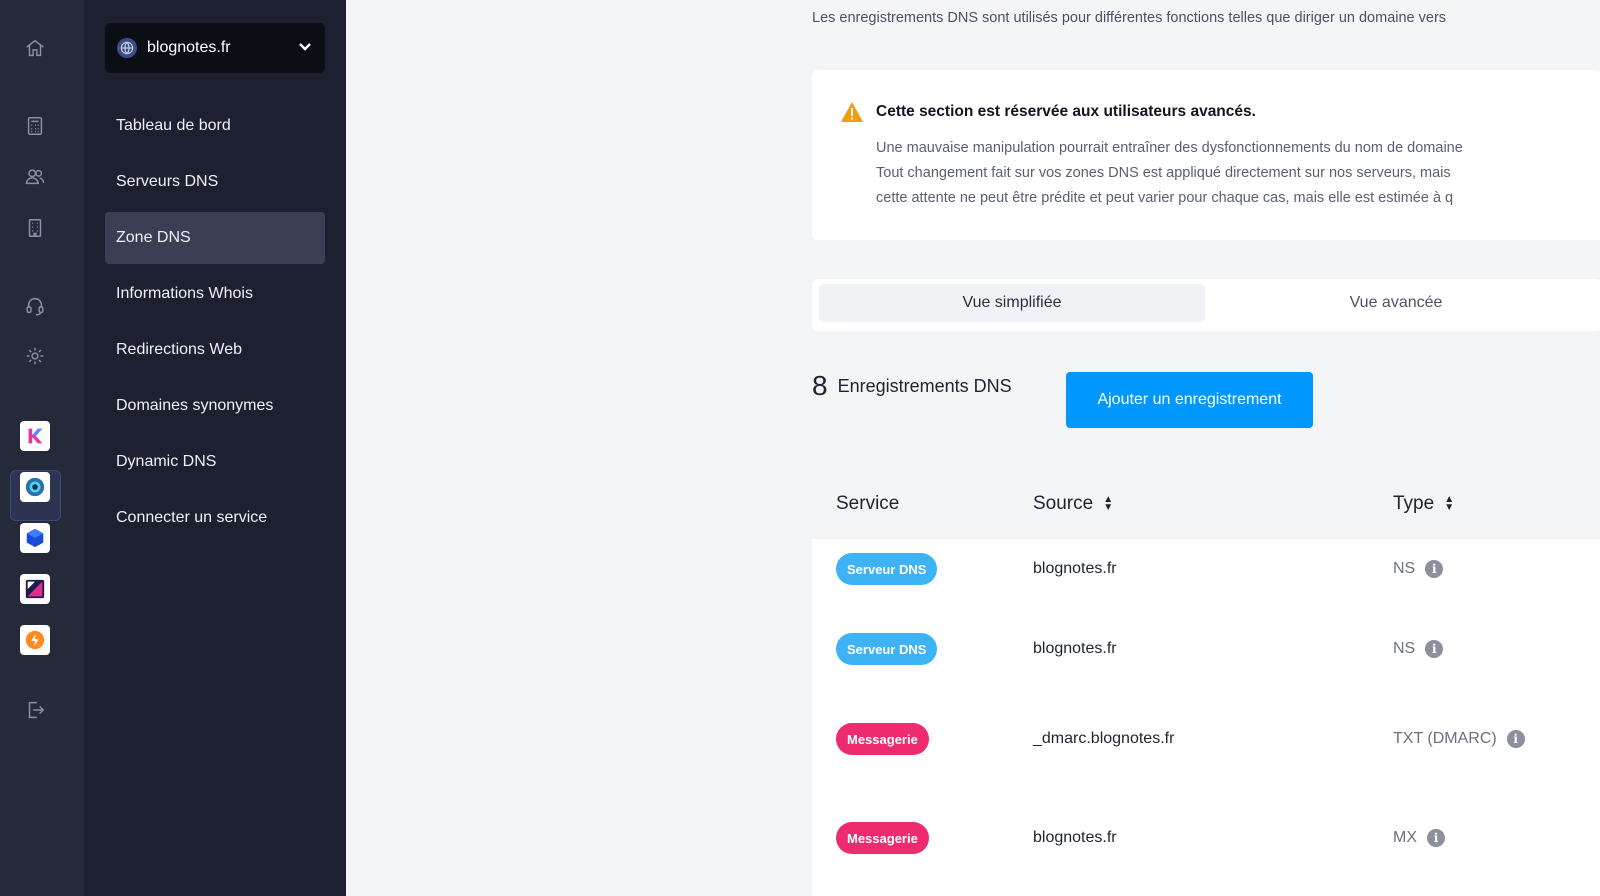  Describe the element at coordinates (215, 238) in the screenshot. I see `sidebar-item-dns-zone: Zone DNS` at that location.